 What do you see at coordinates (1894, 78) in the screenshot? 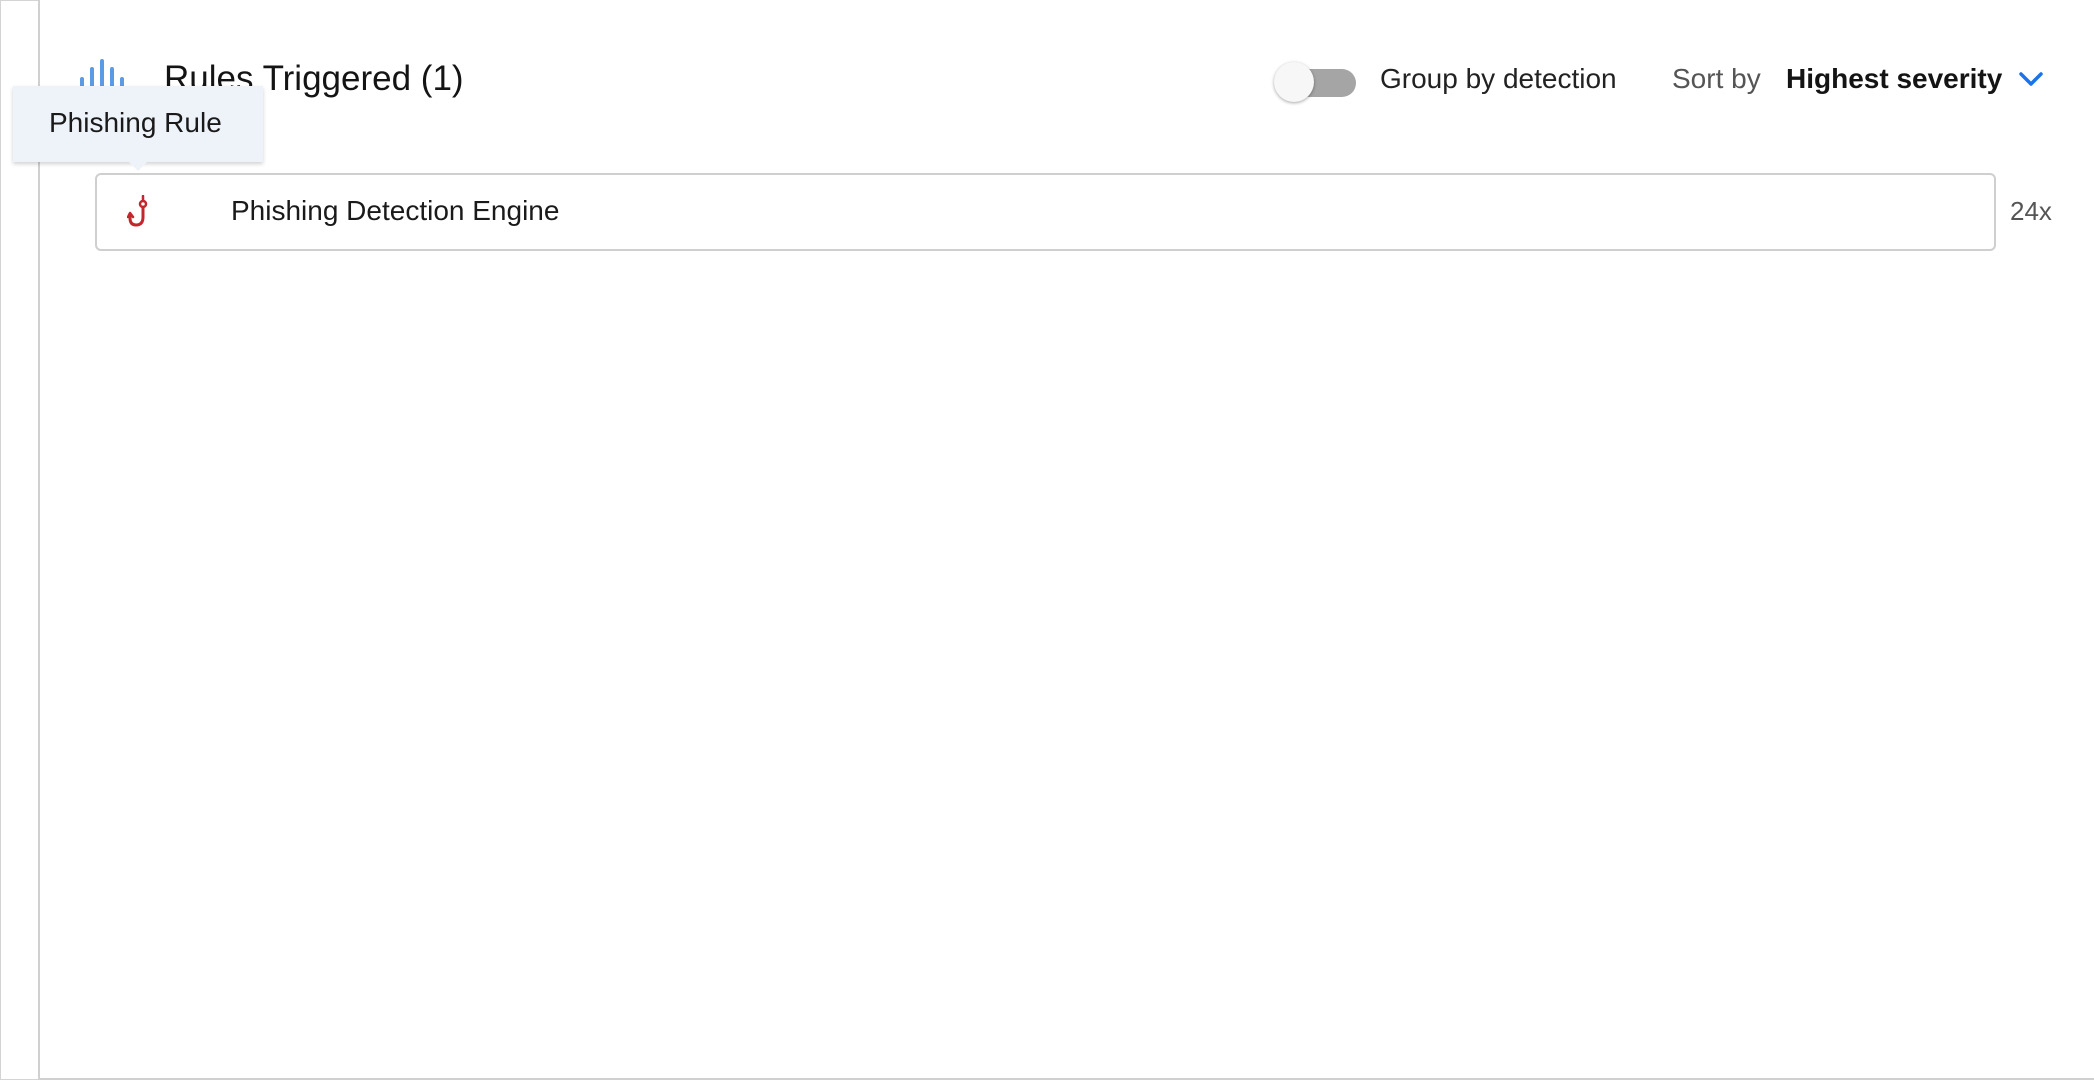
I see `sort-selected-value: Highest severity` at bounding box center [1894, 78].